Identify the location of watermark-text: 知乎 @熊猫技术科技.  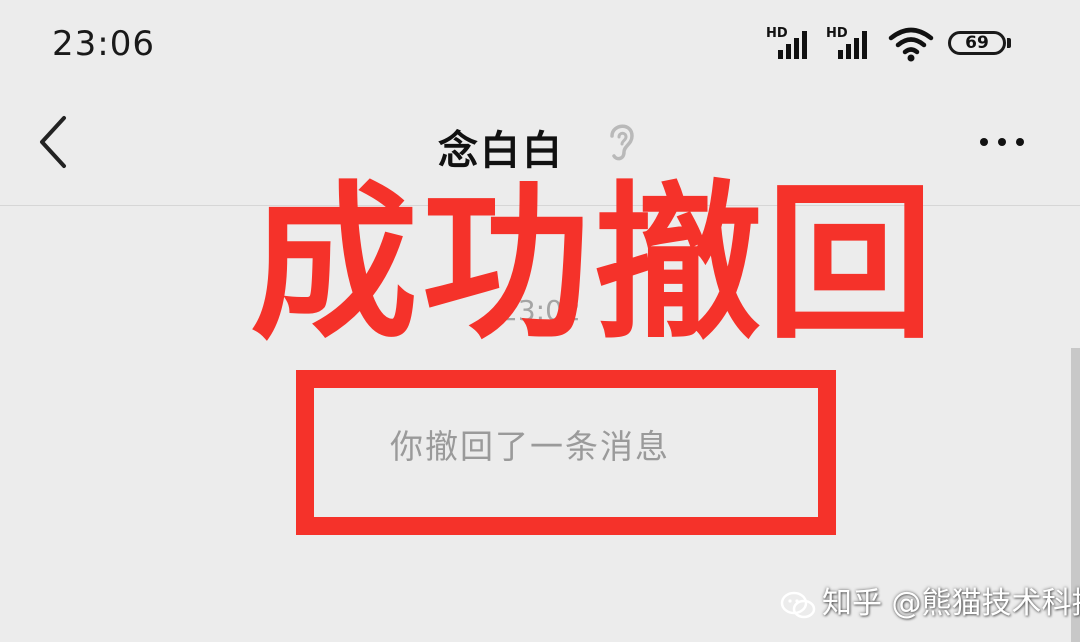
(951, 603).